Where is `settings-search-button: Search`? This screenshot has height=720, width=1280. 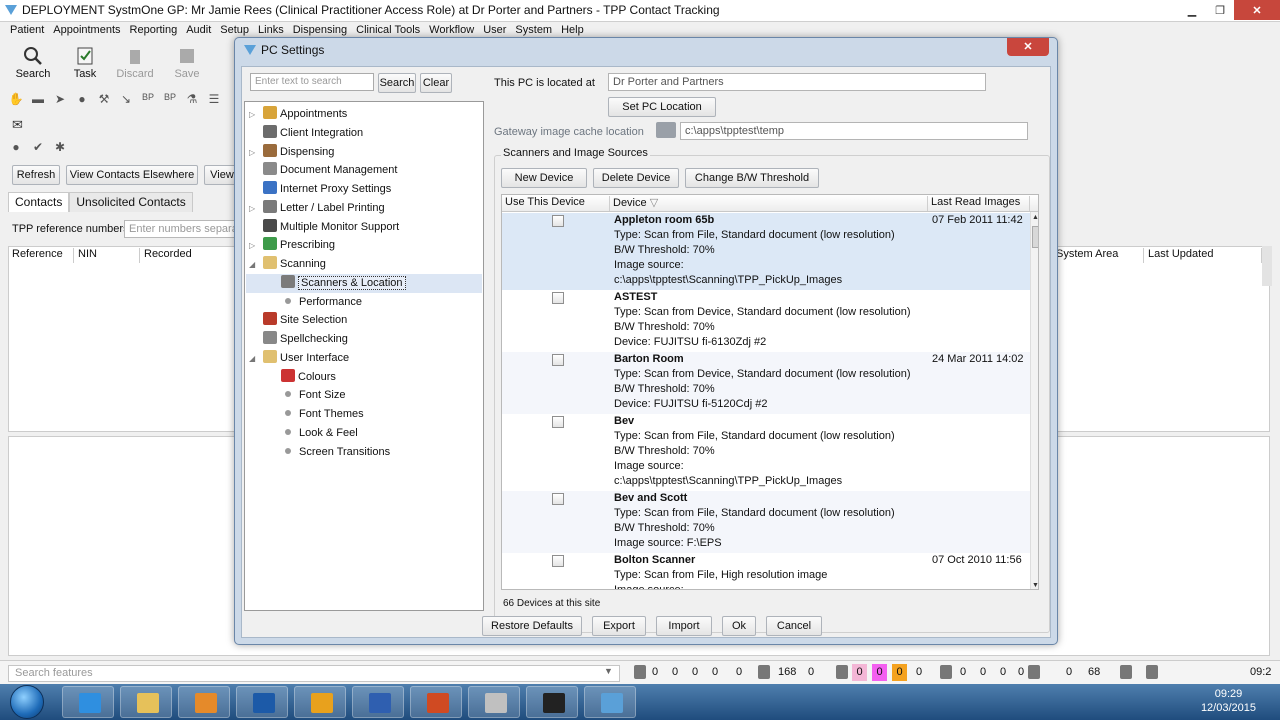 settings-search-button: Search is located at coordinates (397, 83).